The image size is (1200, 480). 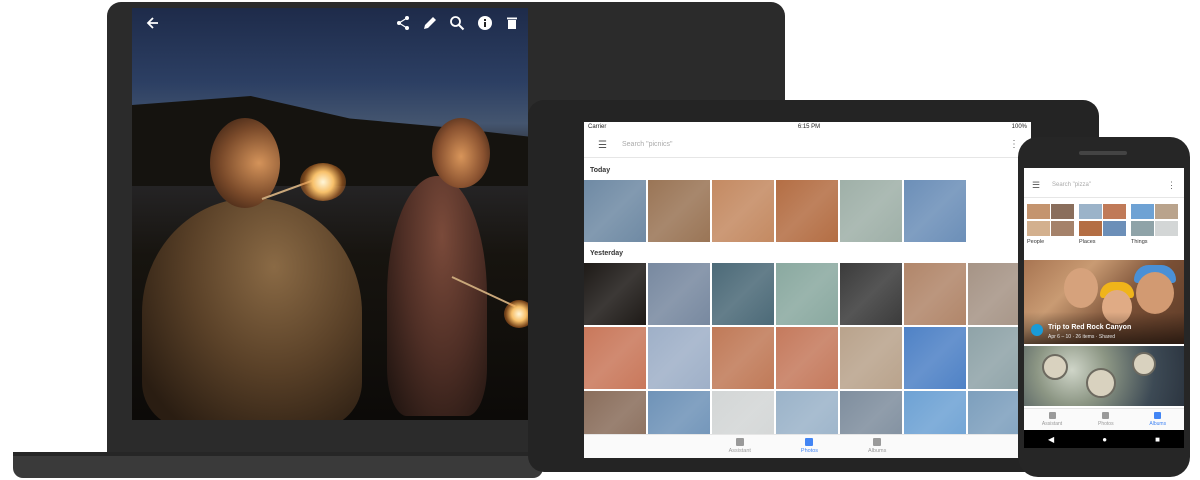 I want to click on category-people: People, so click(x=1051, y=224).